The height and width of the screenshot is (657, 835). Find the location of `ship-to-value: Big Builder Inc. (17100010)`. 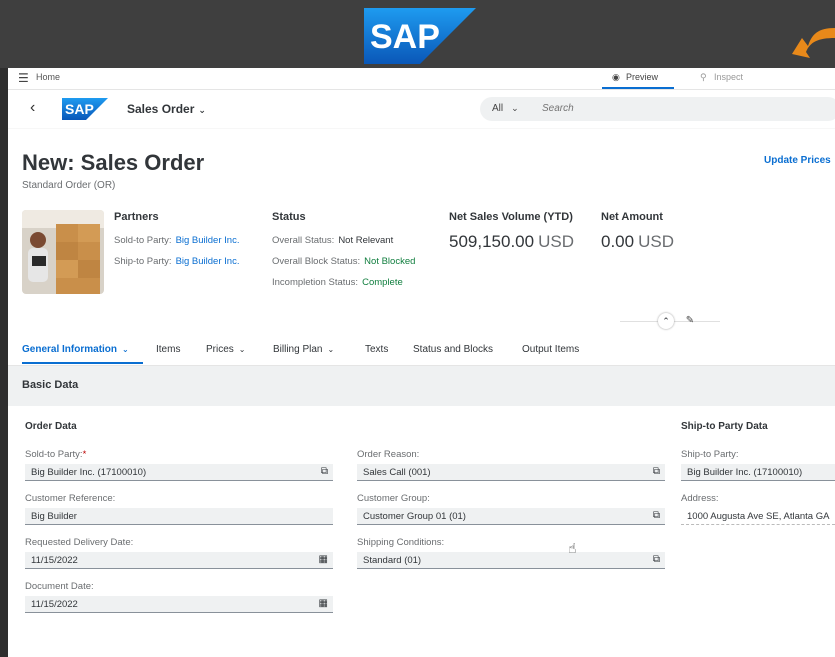

ship-to-value: Big Builder Inc. (17100010) is located at coordinates (745, 472).